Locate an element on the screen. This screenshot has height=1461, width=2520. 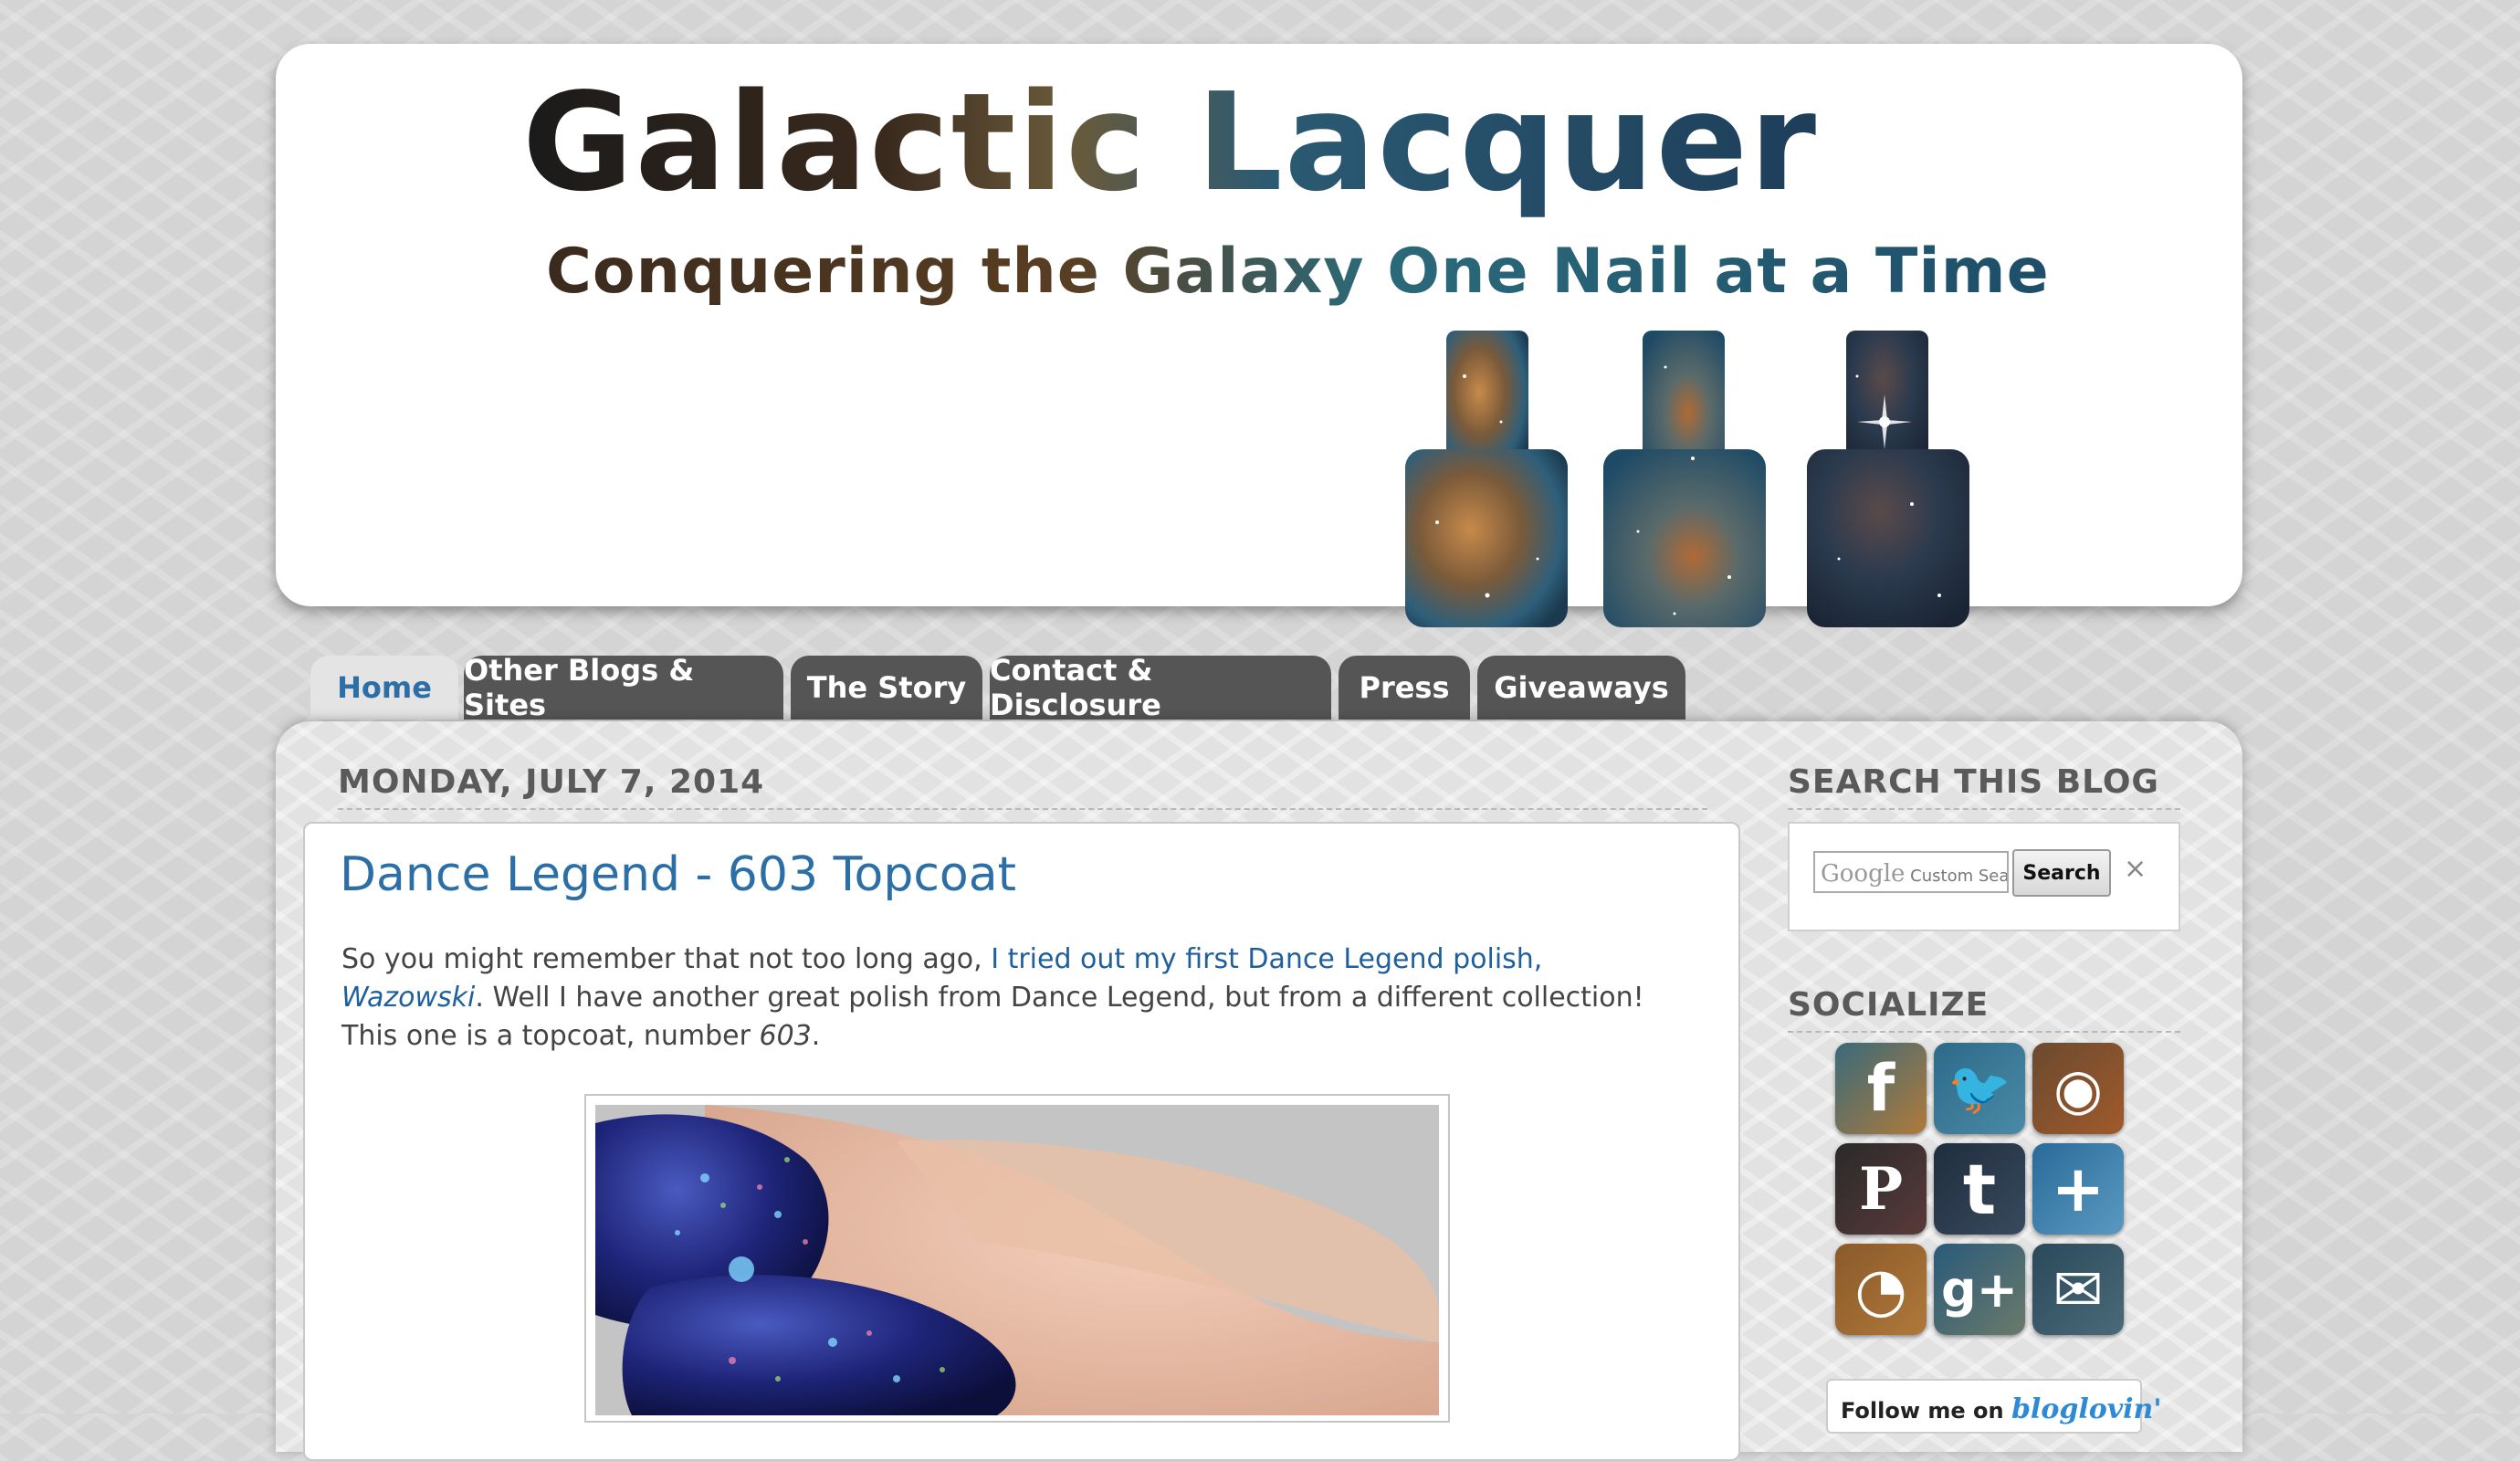
twitter-icon: 🐦 is located at coordinates (1979, 1088).